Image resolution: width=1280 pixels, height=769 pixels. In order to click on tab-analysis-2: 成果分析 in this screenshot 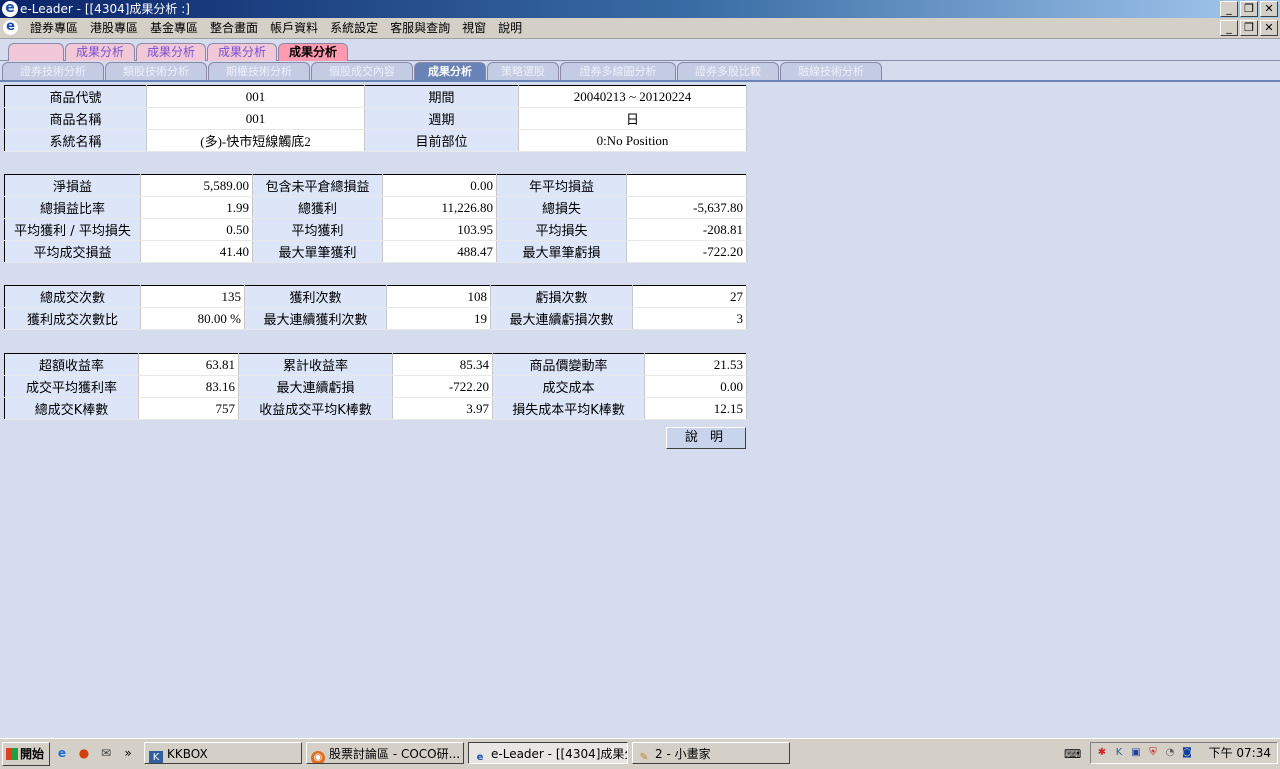, I will do `click(171, 52)`.